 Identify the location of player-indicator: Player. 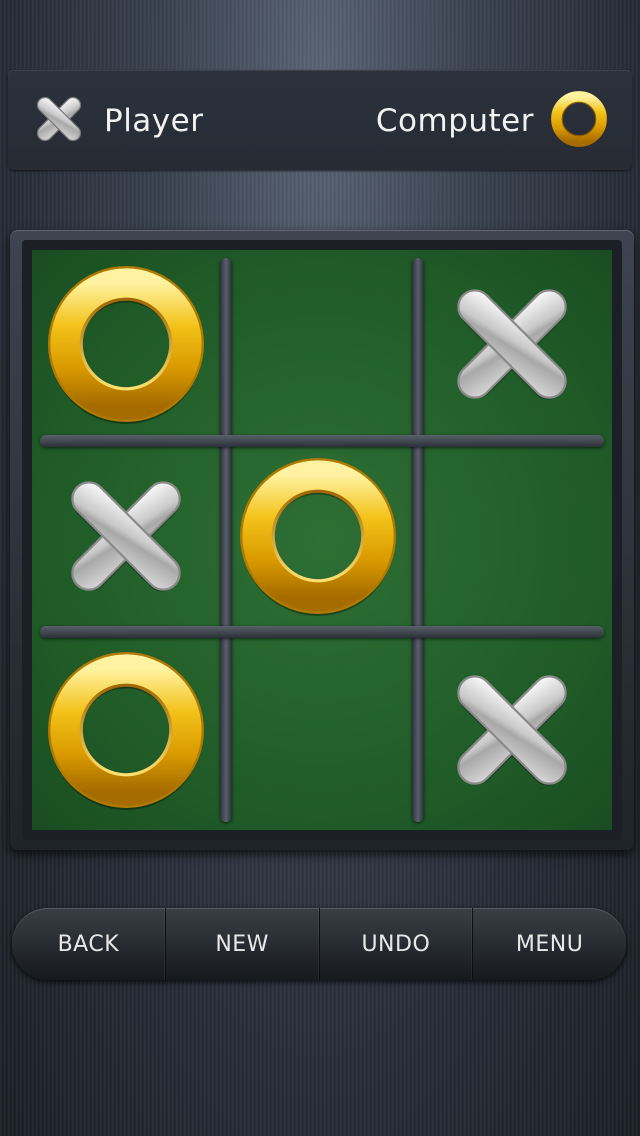
(115, 121).